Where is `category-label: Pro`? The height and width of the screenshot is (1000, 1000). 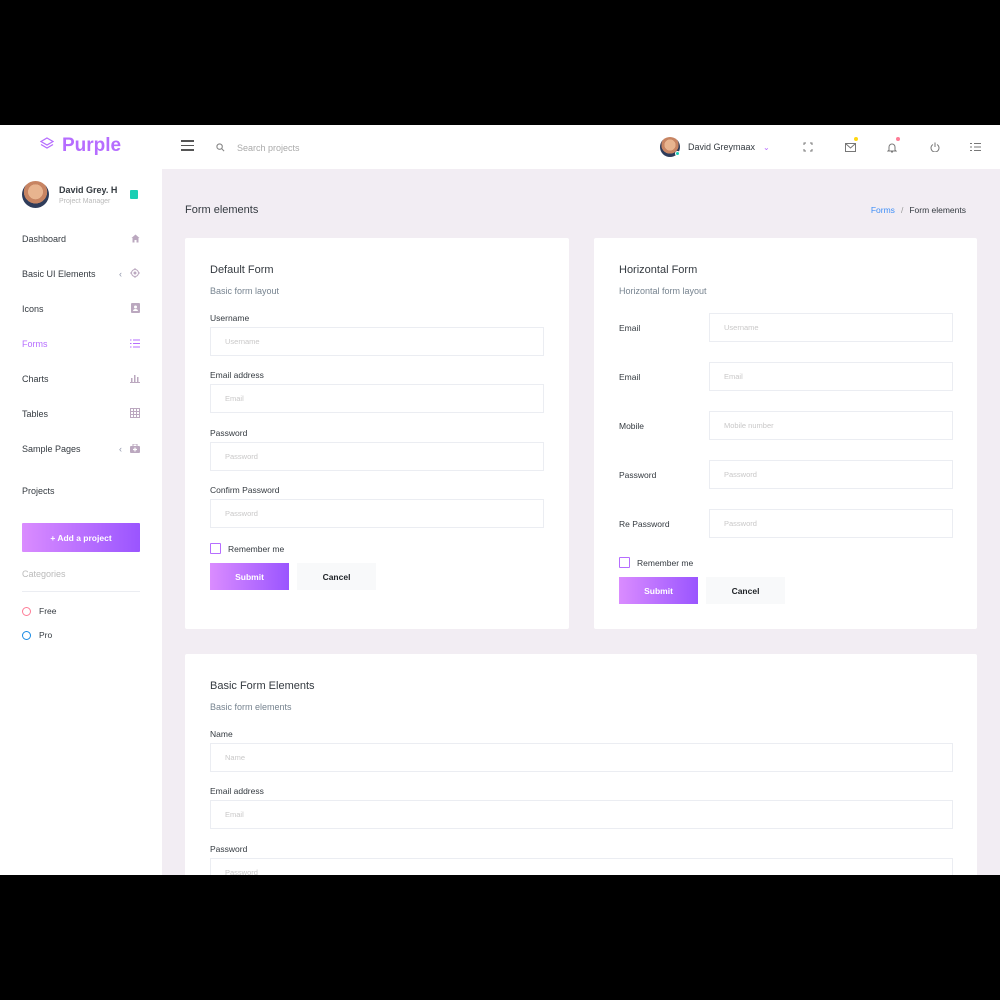
category-label: Pro is located at coordinates (46, 635).